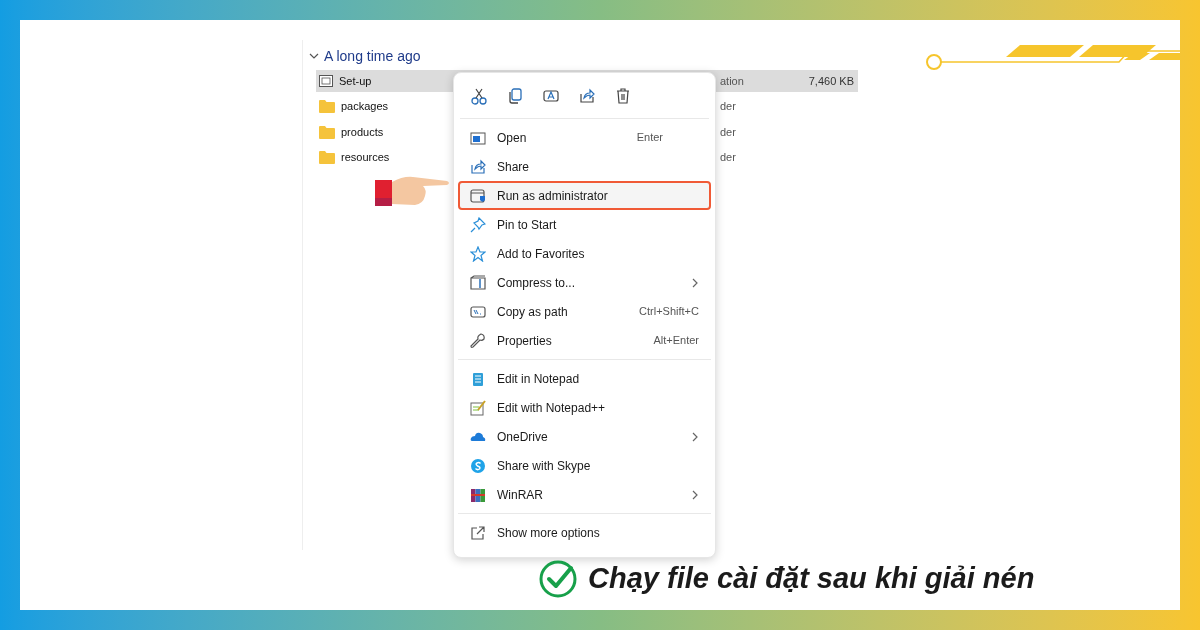 The height and width of the screenshot is (630, 1200). Describe the element at coordinates (512, 138) in the screenshot. I see `menu-item-label: Open` at that location.